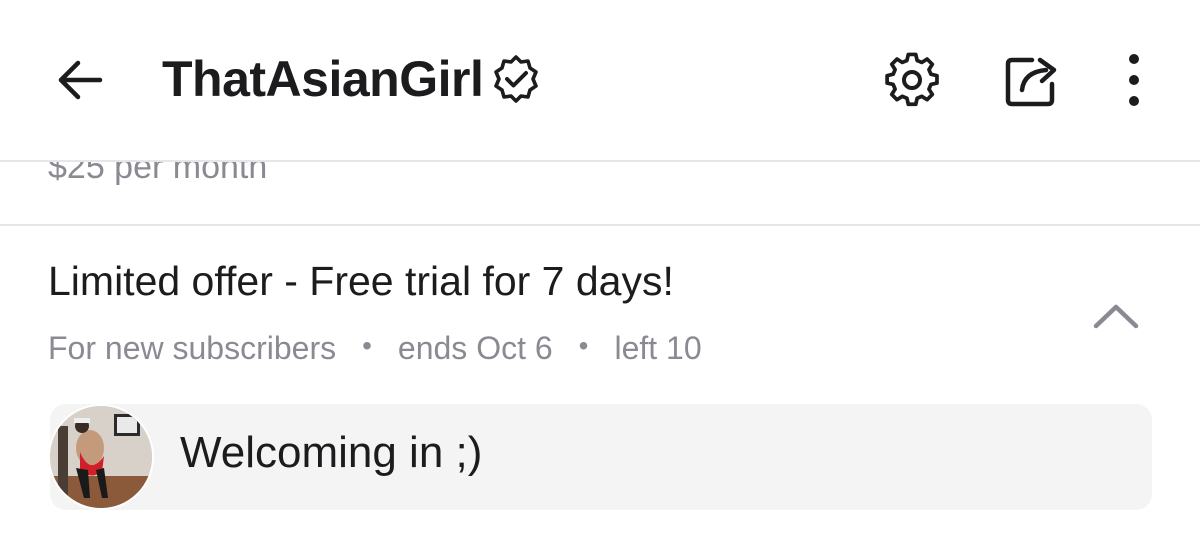 The width and height of the screenshot is (1200, 560). I want to click on more-options-button, so click(1134, 80).